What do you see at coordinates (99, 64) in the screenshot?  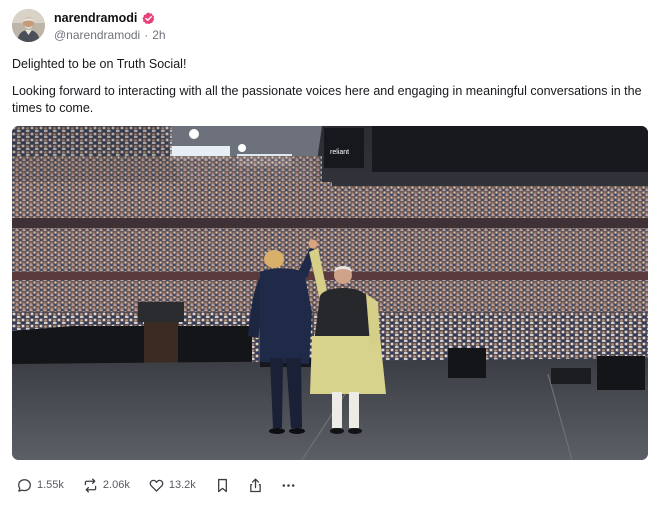 I see `post-text-paragraph: Delighted to be on Truth Social!` at bounding box center [99, 64].